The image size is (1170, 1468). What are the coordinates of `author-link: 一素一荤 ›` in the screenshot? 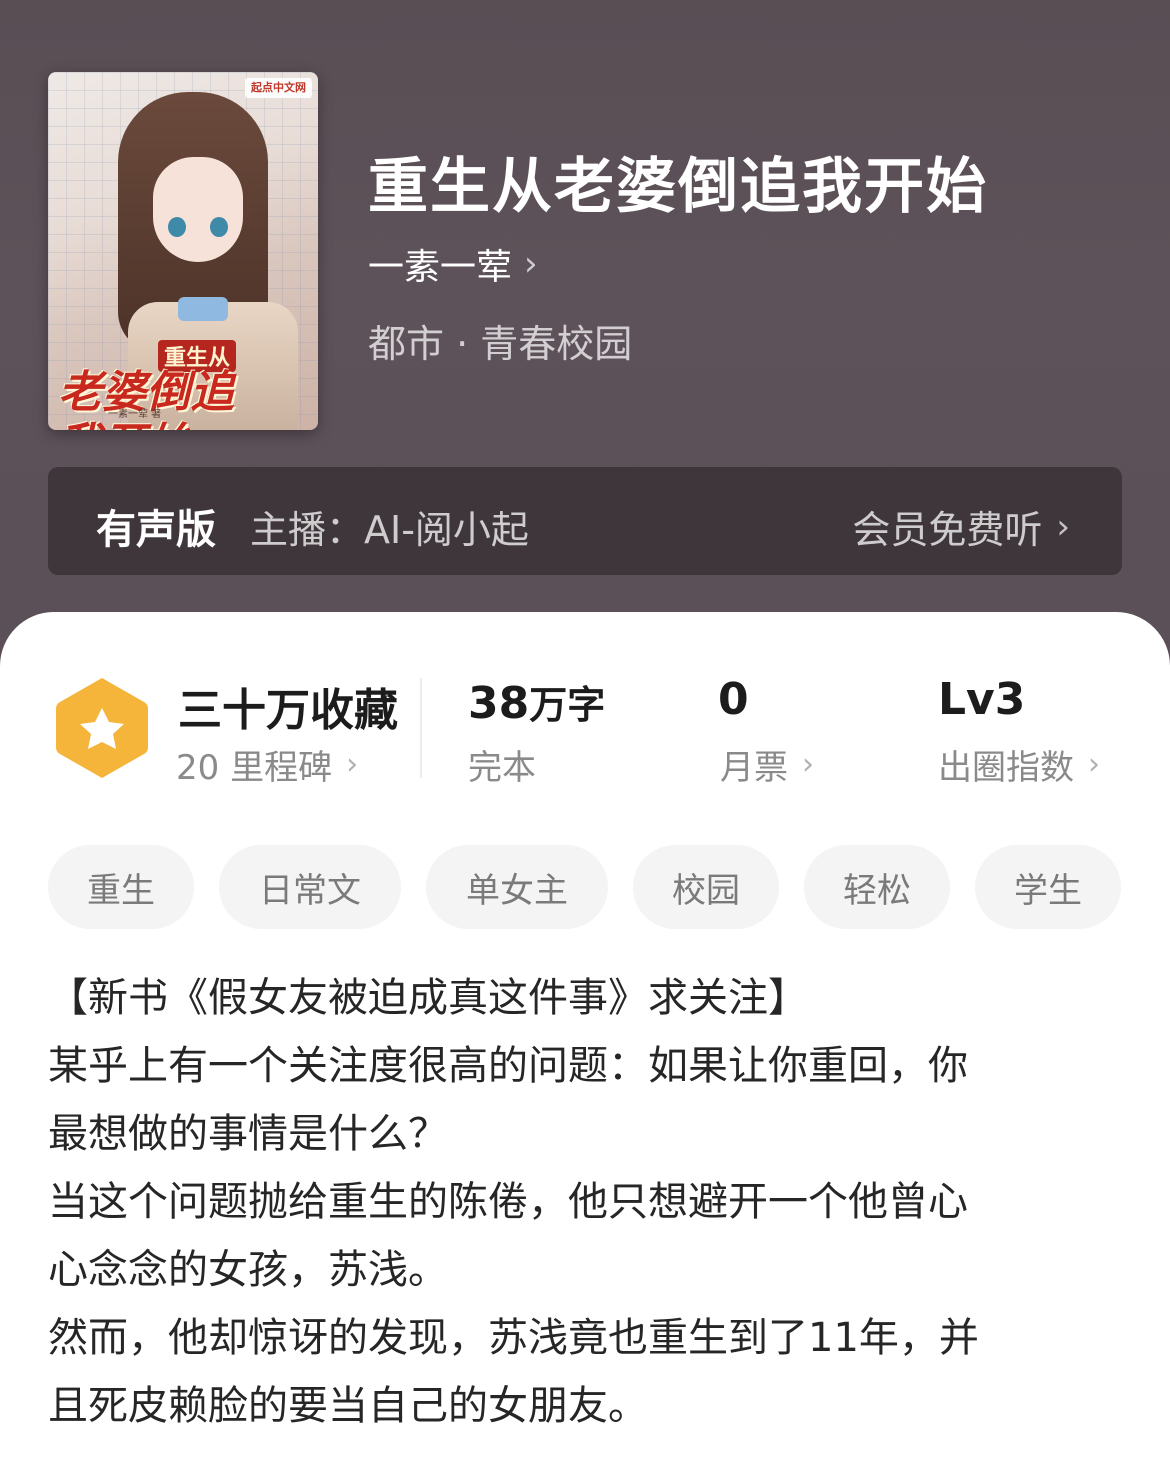 It's located at (453, 264).